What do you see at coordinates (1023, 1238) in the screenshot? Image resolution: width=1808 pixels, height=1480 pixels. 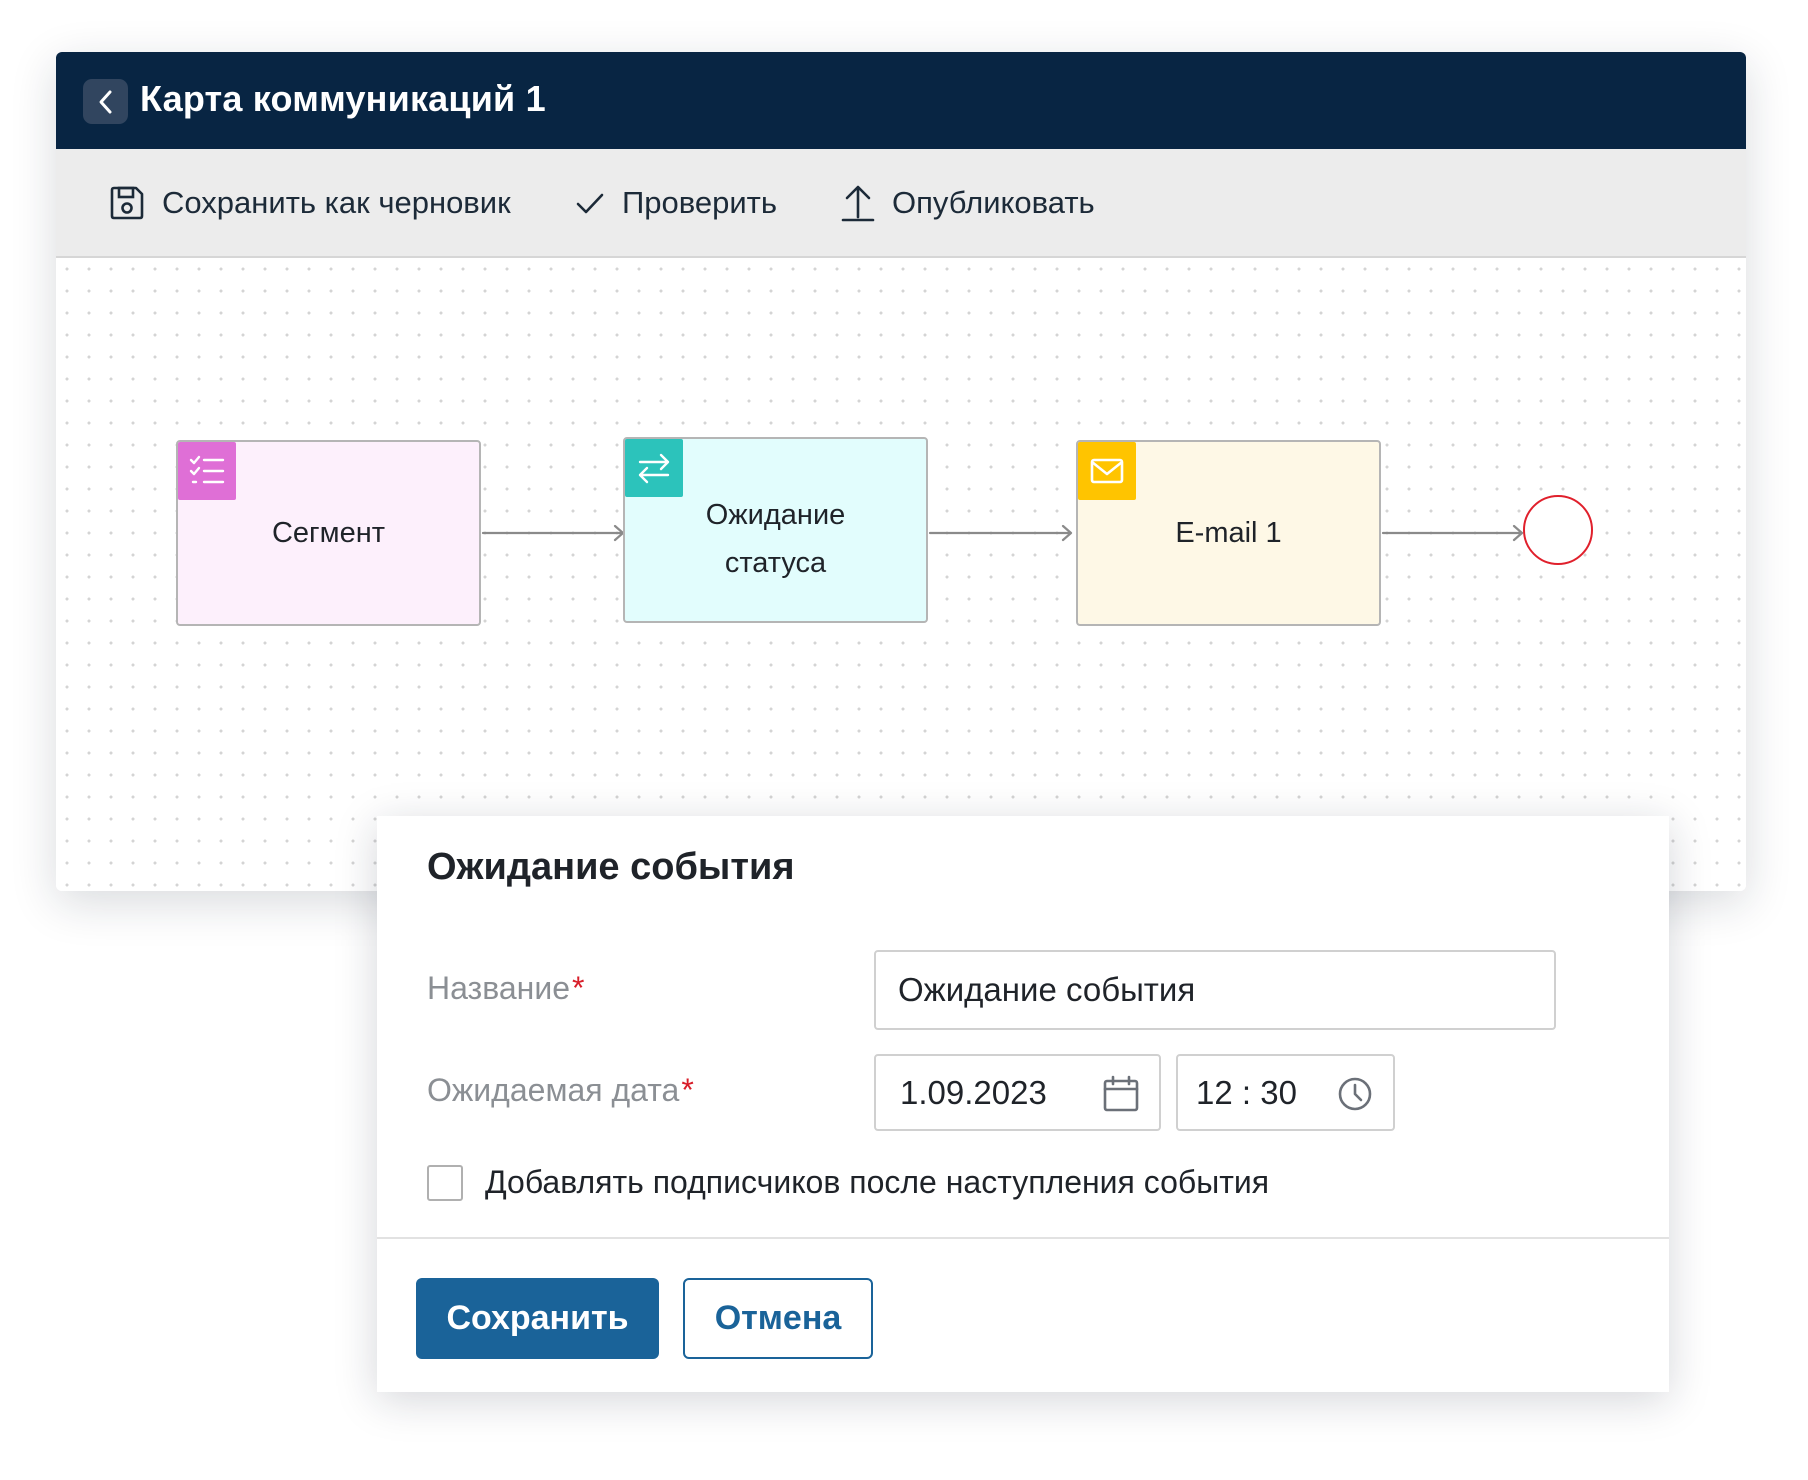 I see `dialog-divider` at bounding box center [1023, 1238].